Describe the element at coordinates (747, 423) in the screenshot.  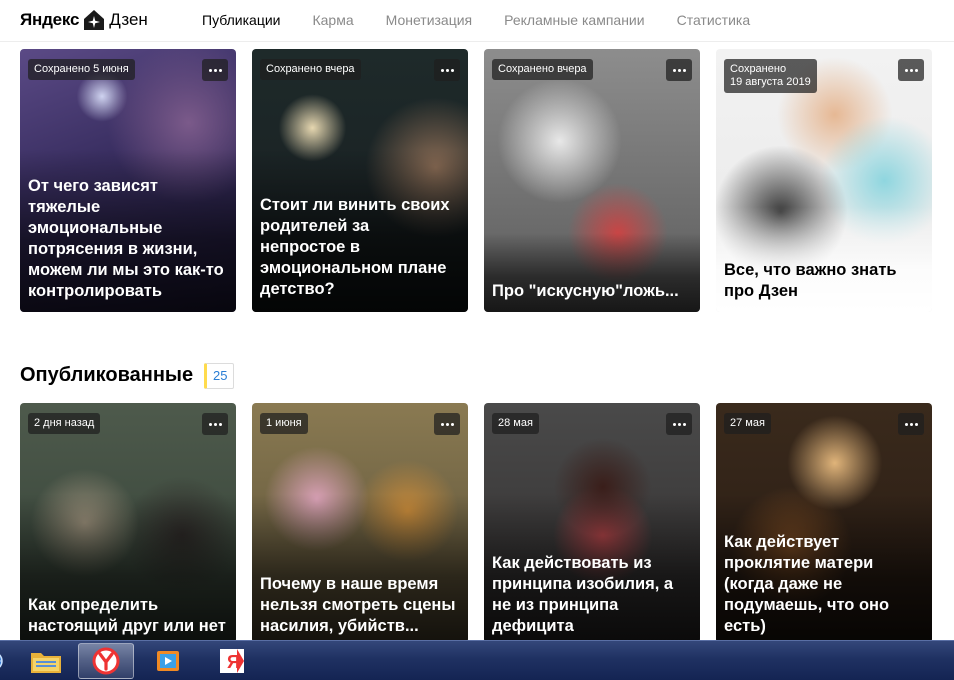
I see `card-date-badge: 27 мая` at that location.